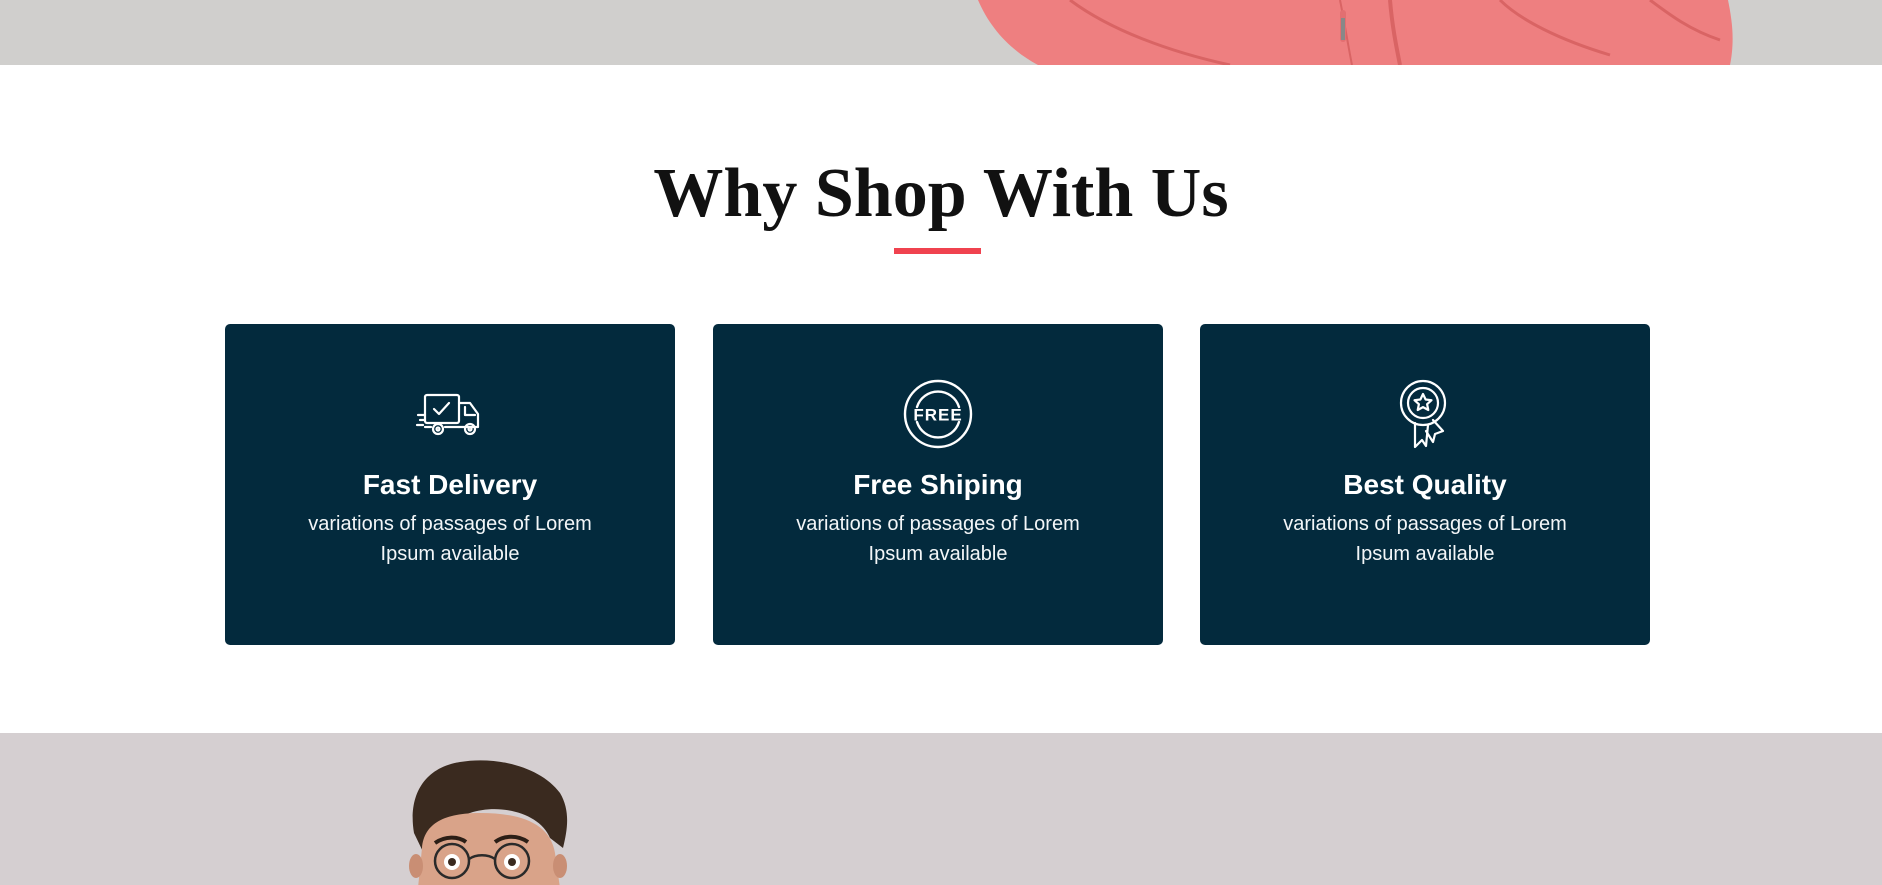  I want to click on award-ribbon-icon, so click(1423, 414).